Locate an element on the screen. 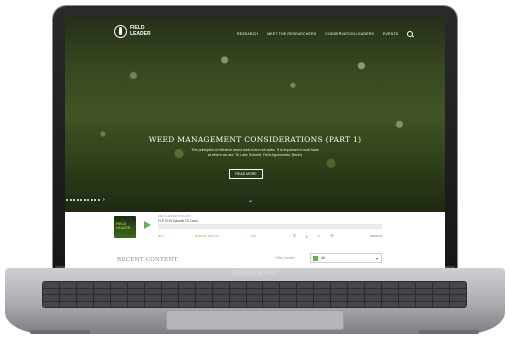 The width and height of the screenshot is (509, 344). search-icon is located at coordinates (410, 34).